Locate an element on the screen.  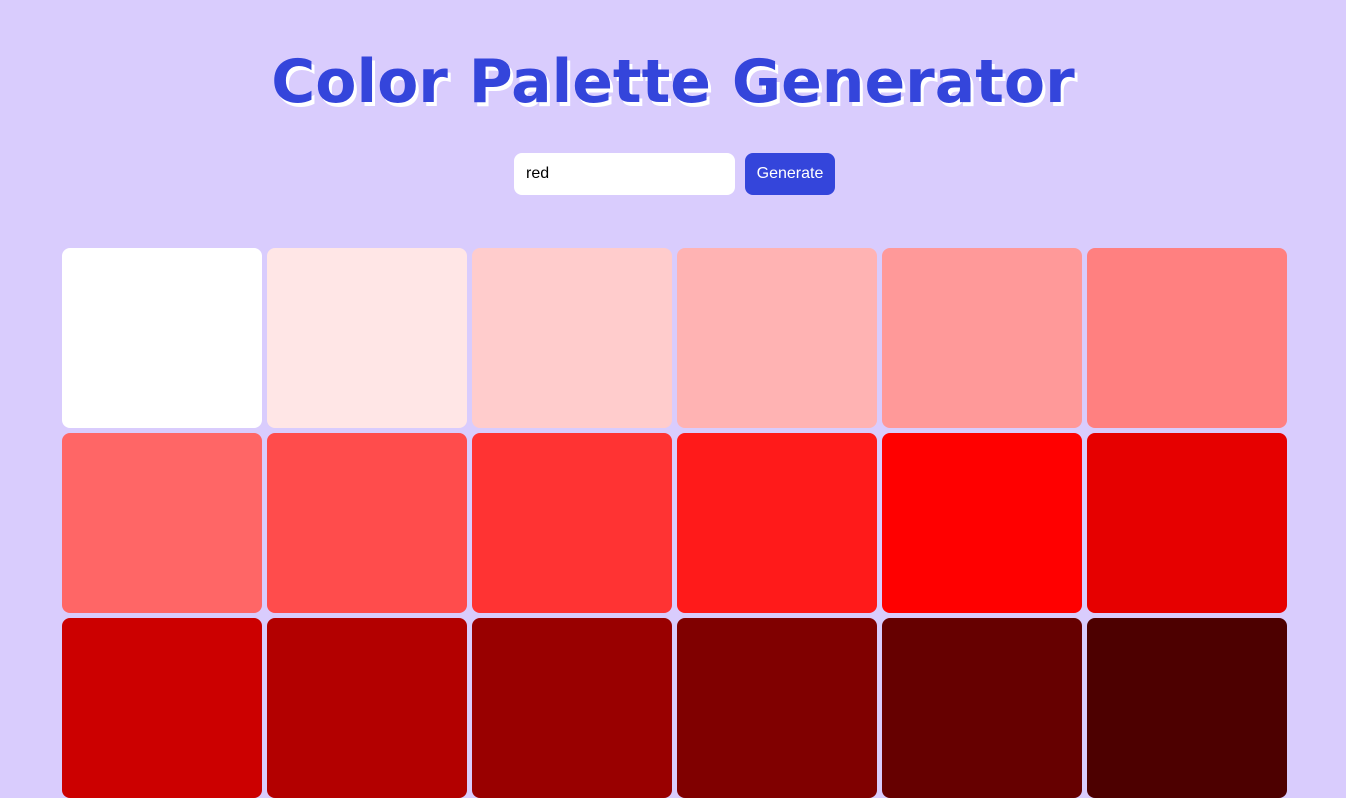
generate-button: Generate is located at coordinates (790, 174).